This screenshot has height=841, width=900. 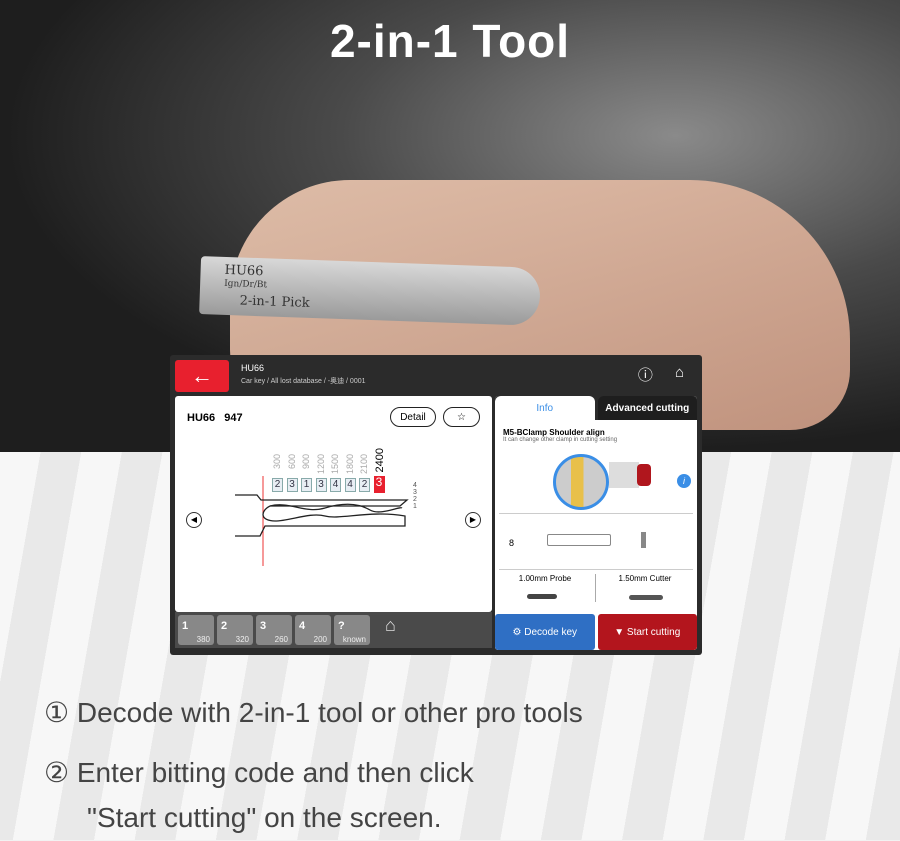 I want to click on cut-position: 3, so click(x=263, y=626).